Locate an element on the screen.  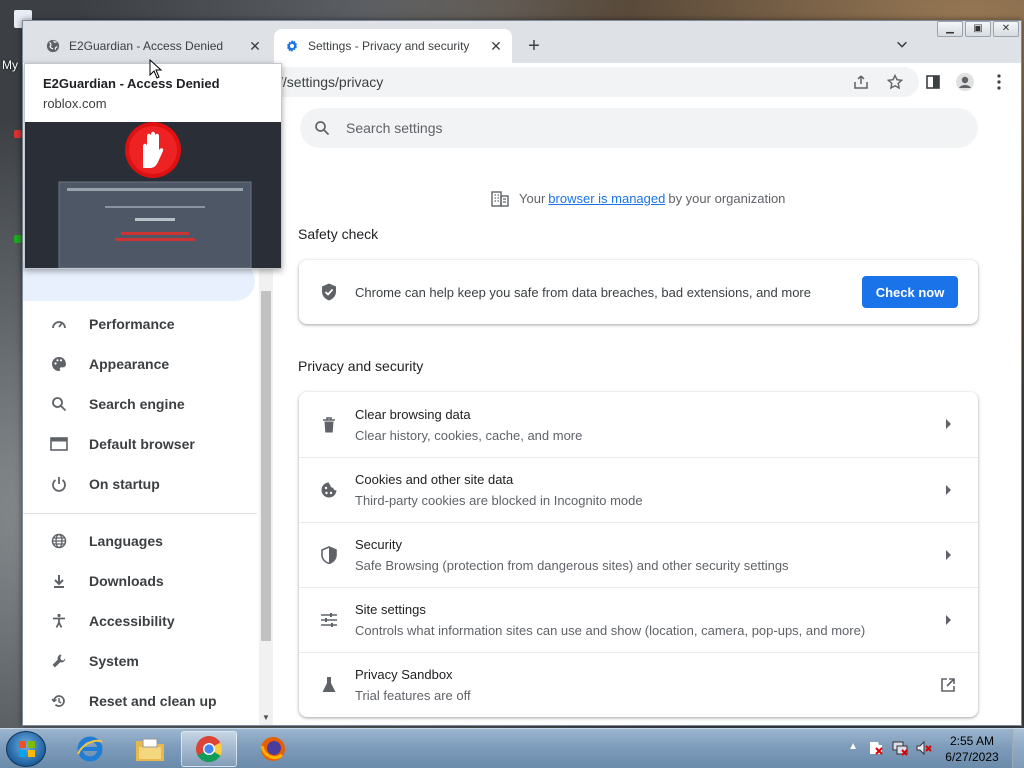
sidebar-divider is located at coordinates (140, 513).